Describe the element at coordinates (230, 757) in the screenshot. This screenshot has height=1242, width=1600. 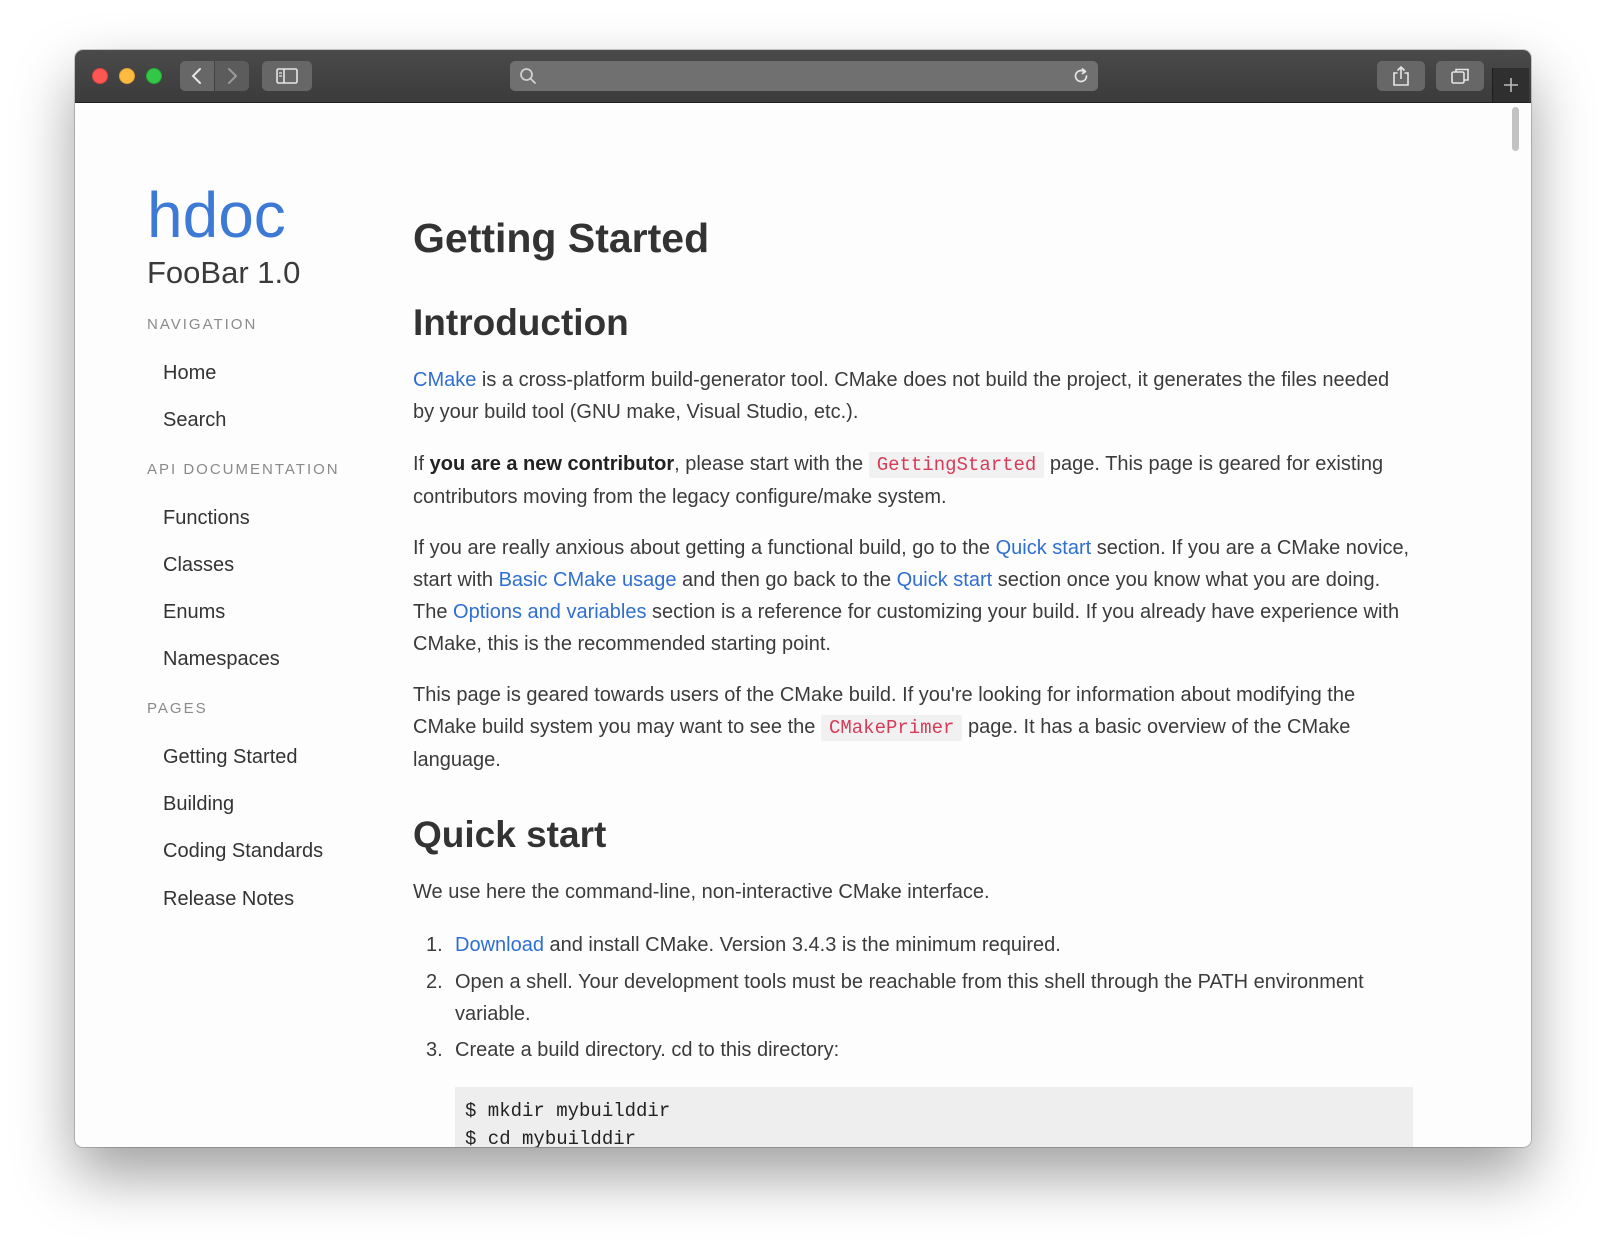
I see `sidebar-item-getting-started: Getting Started` at that location.